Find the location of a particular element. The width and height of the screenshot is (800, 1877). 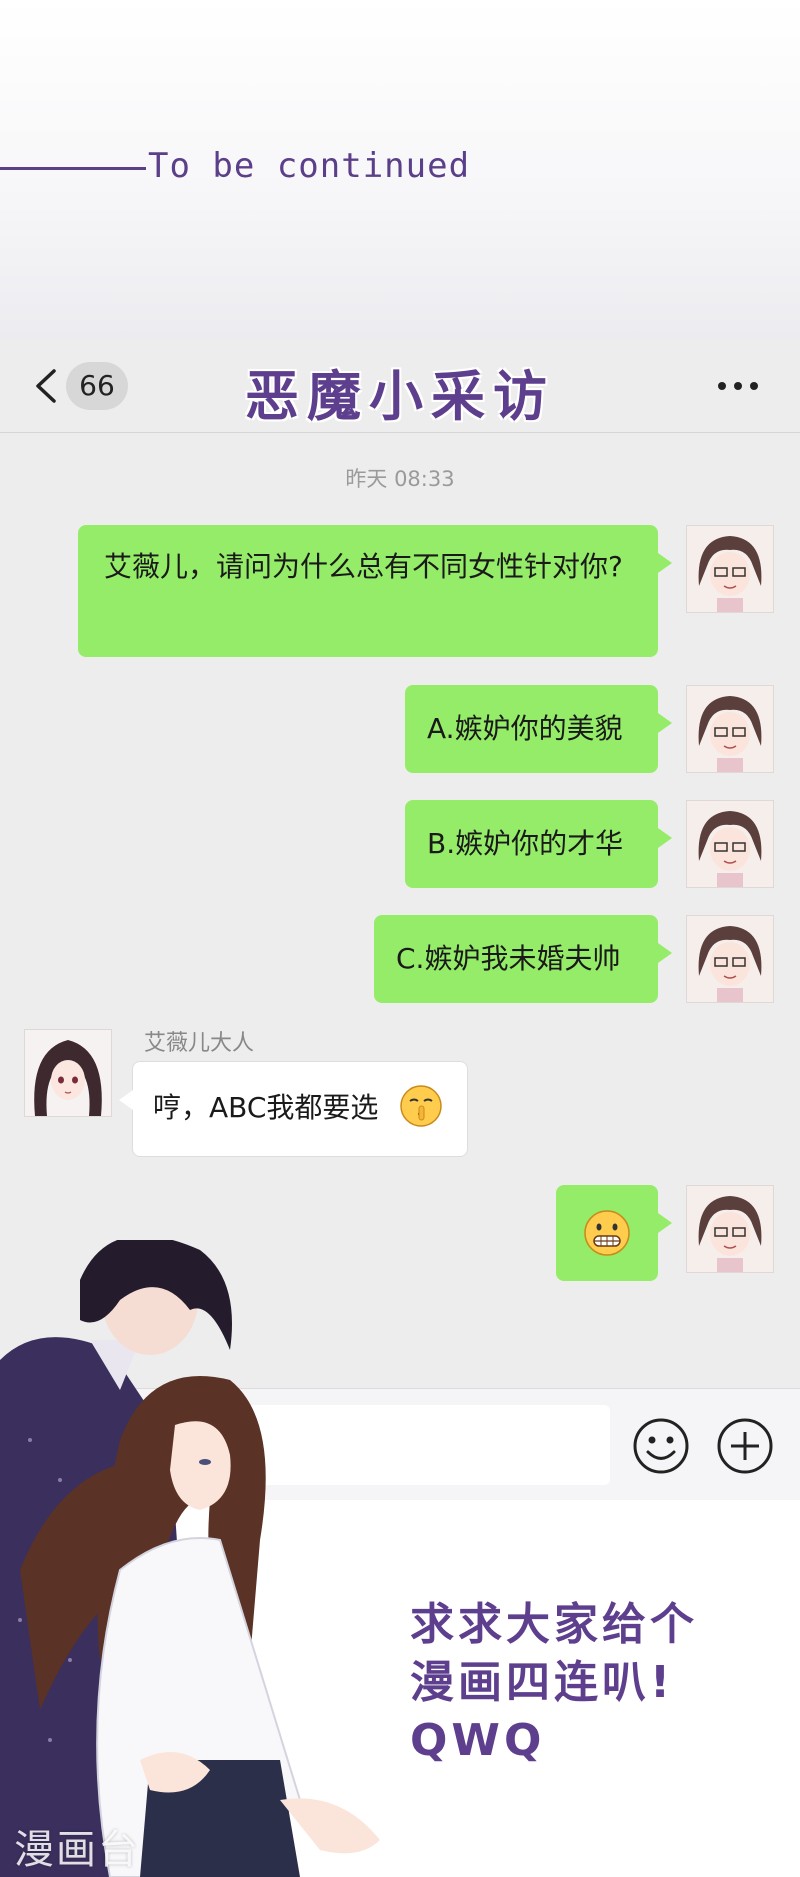

message-text: C.嫉妒我未婚夫帅 is located at coordinates (508, 958).